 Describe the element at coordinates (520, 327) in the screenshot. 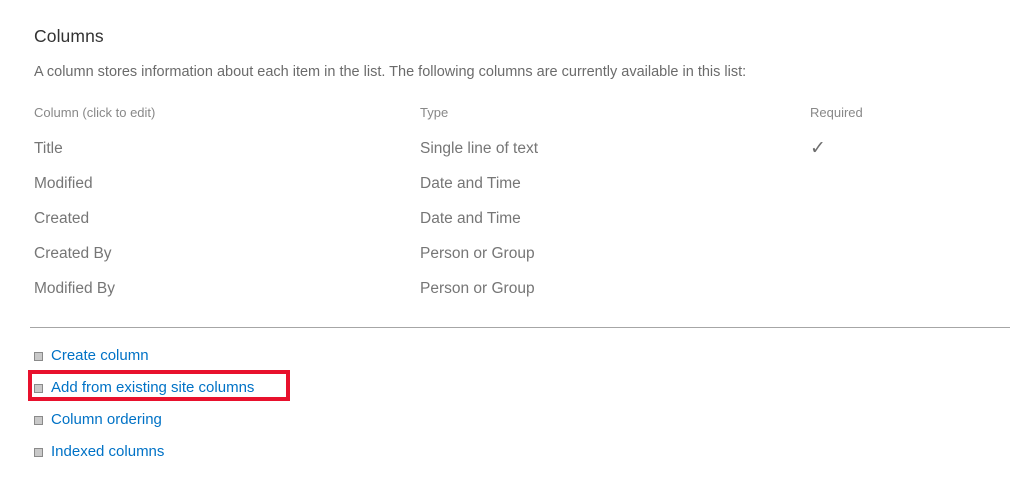

I see `section-divider` at that location.